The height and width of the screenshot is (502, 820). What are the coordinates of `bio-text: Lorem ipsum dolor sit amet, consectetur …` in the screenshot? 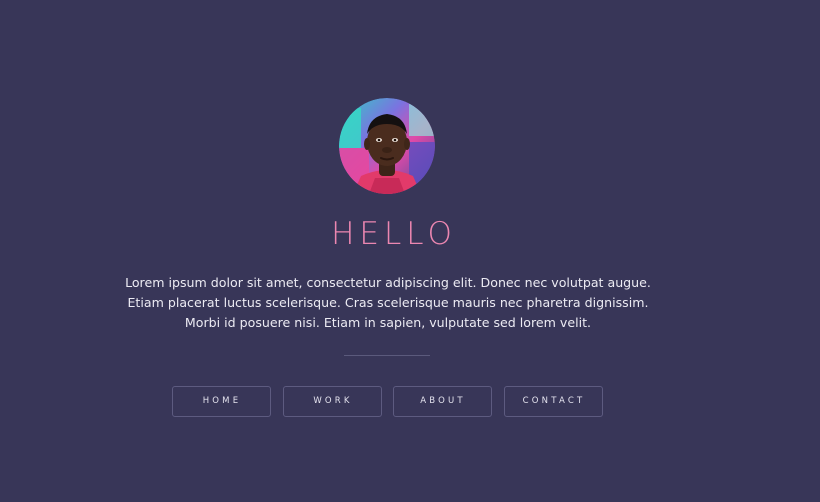 It's located at (388, 302).